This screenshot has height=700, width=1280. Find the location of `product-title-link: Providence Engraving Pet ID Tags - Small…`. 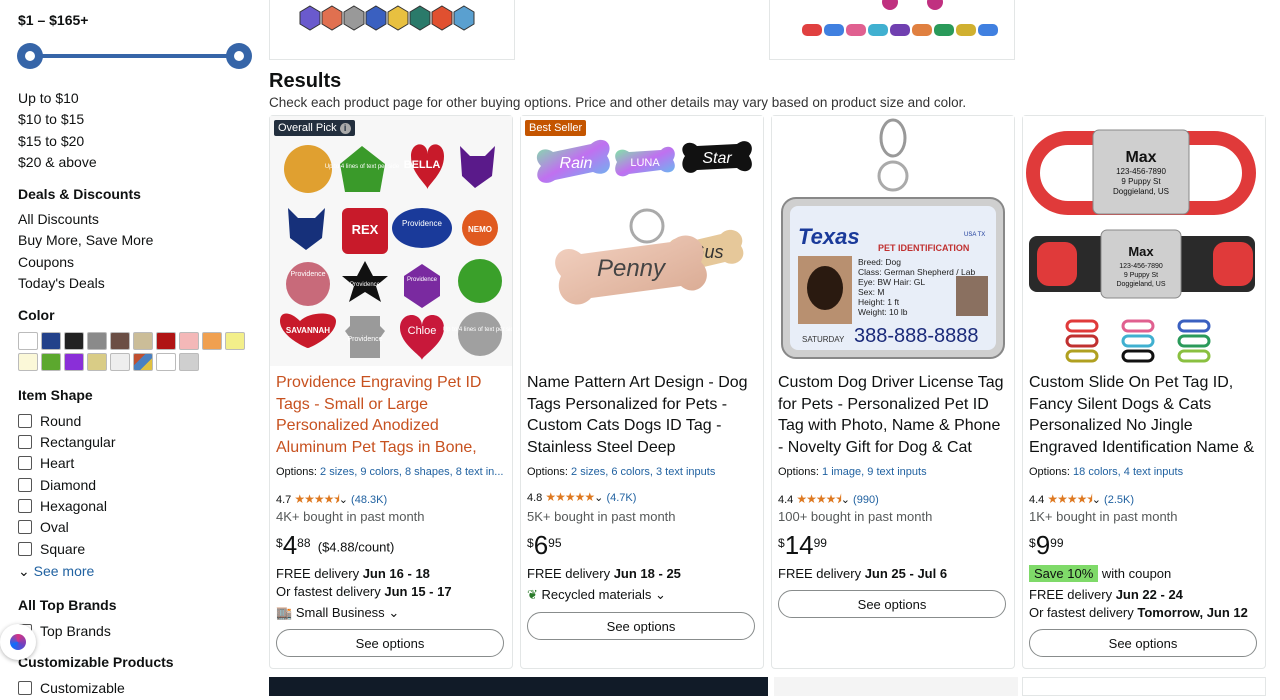

product-title-link: Providence Engraving Pet ID Tags - Small… is located at coordinates (392, 415).